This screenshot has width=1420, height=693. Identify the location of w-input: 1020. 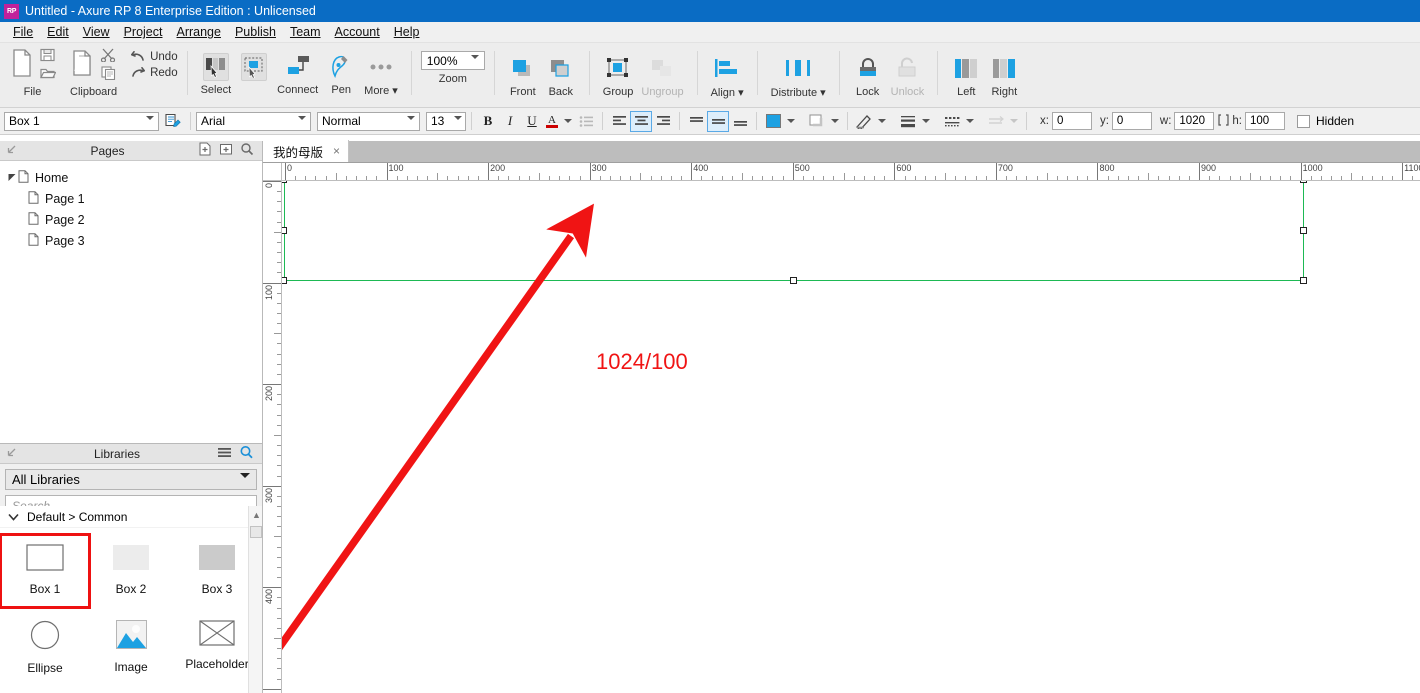
(1194, 121).